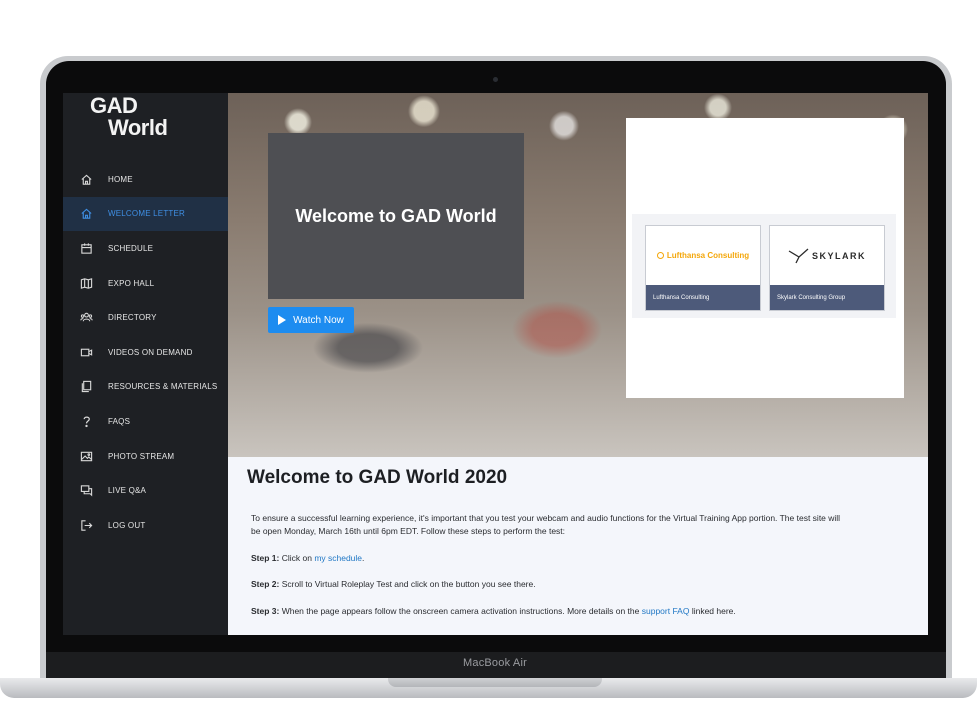 Image resolution: width=977 pixels, height=716 pixels. Describe the element at coordinates (86, 421) in the screenshot. I see `question-icon` at that location.